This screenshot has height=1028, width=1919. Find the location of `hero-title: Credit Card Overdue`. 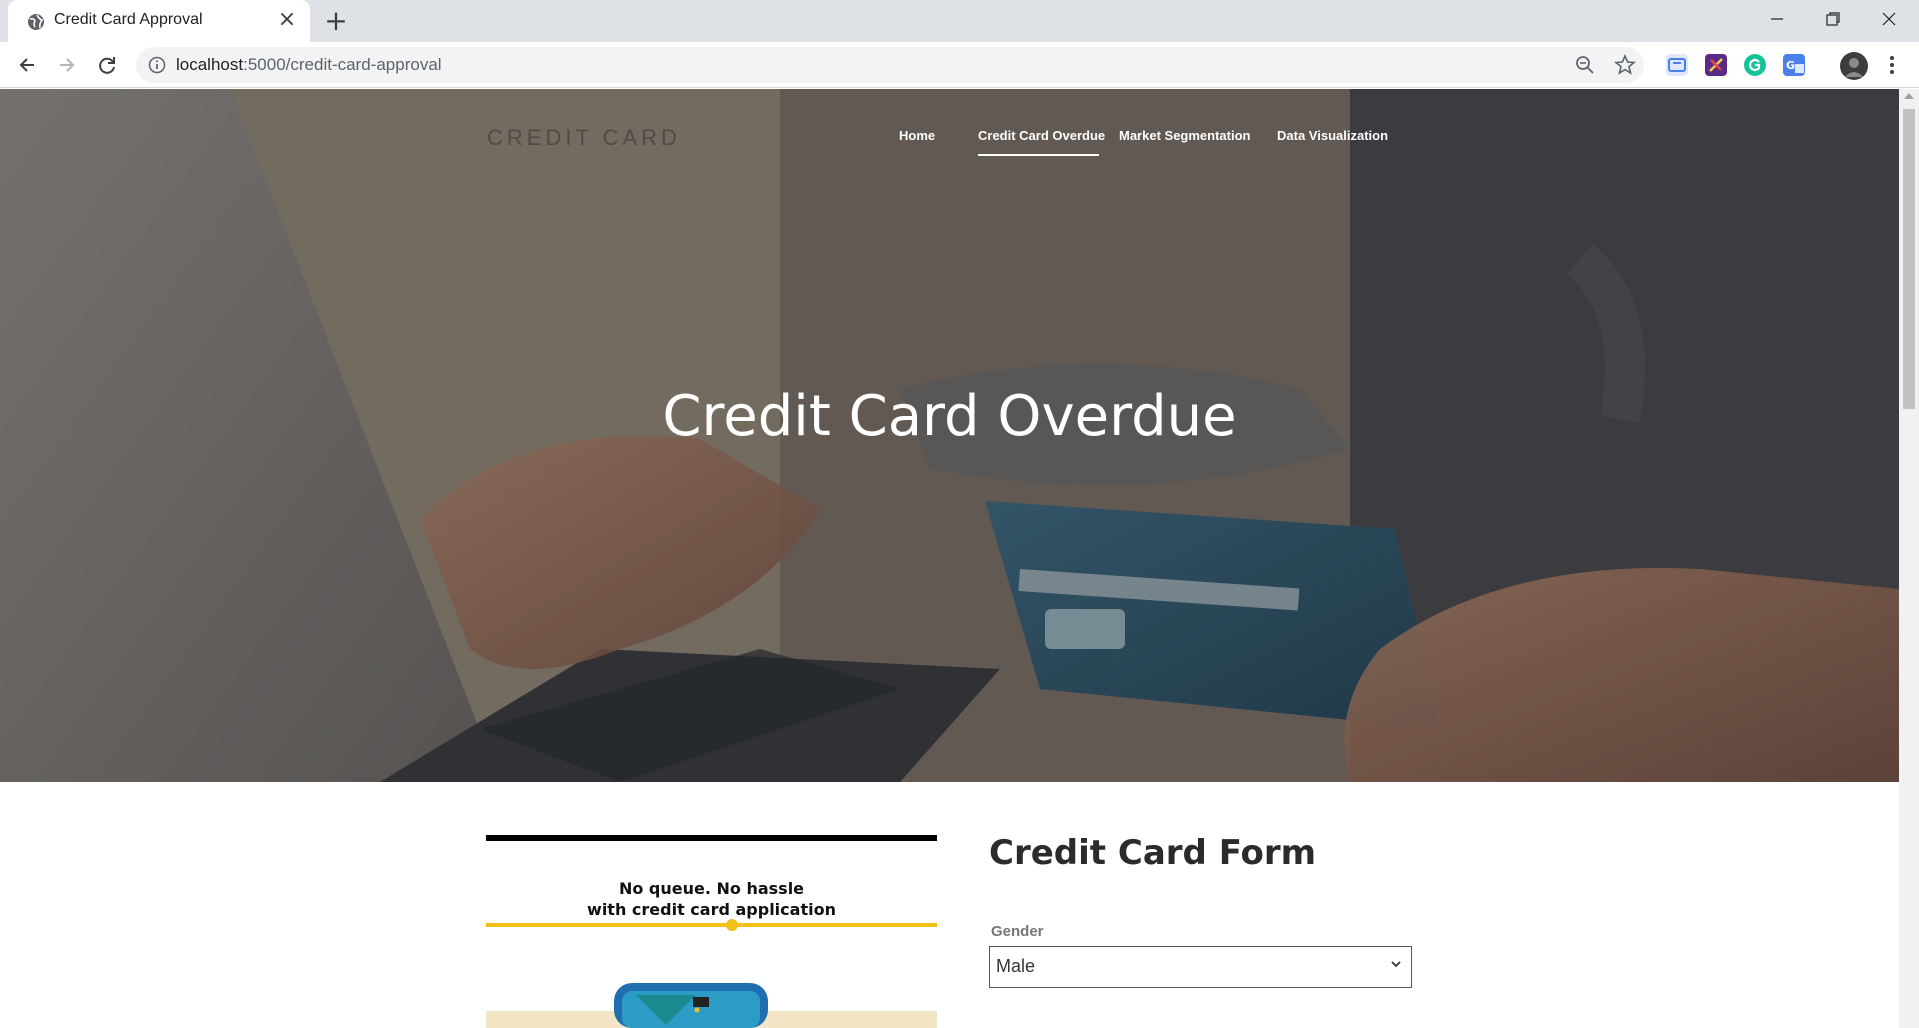

hero-title: Credit Card Overdue is located at coordinates (949, 416).